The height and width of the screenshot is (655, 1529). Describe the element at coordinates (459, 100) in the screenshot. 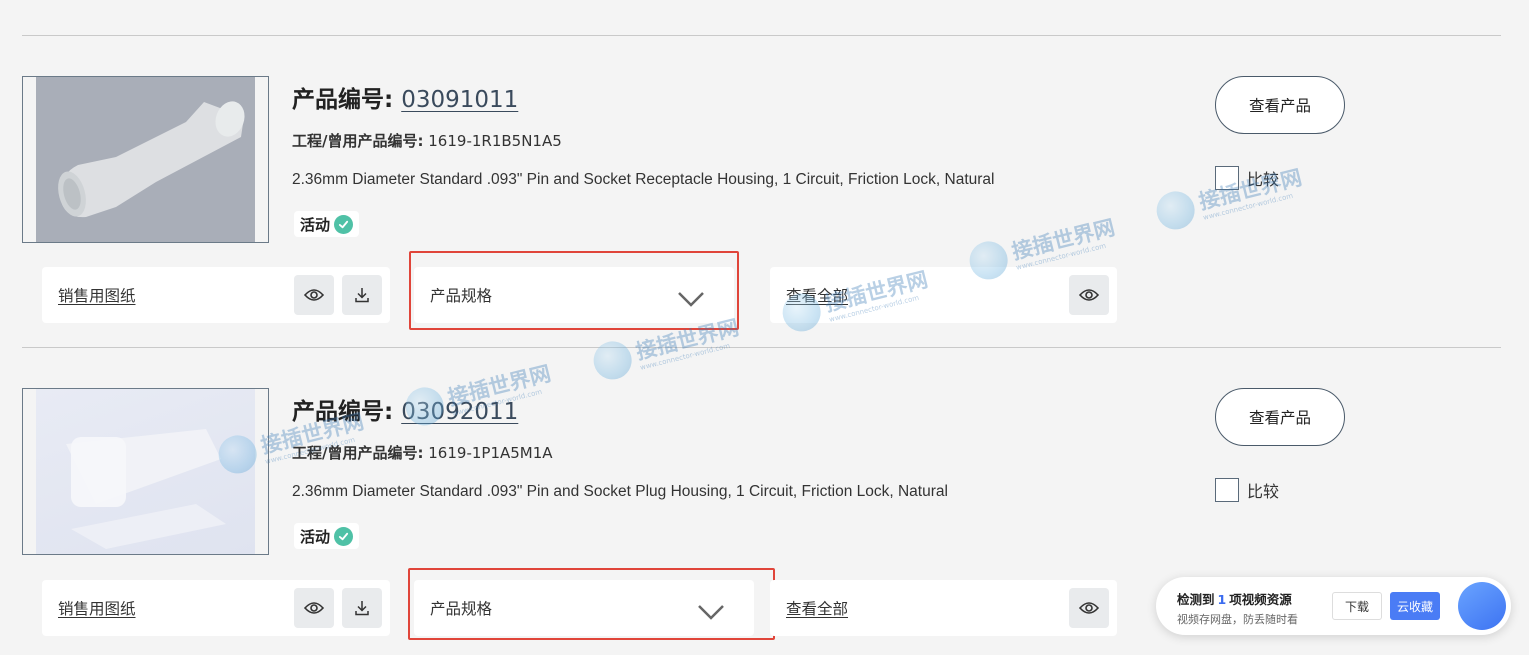

I see `part-number-link: 03091011` at that location.